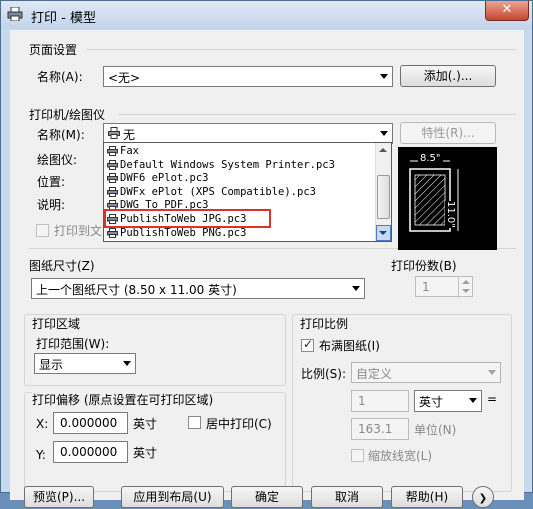 The height and width of the screenshot is (509, 533). I want to click on title-bar: 打印 - 模型 ✕, so click(266, 15).